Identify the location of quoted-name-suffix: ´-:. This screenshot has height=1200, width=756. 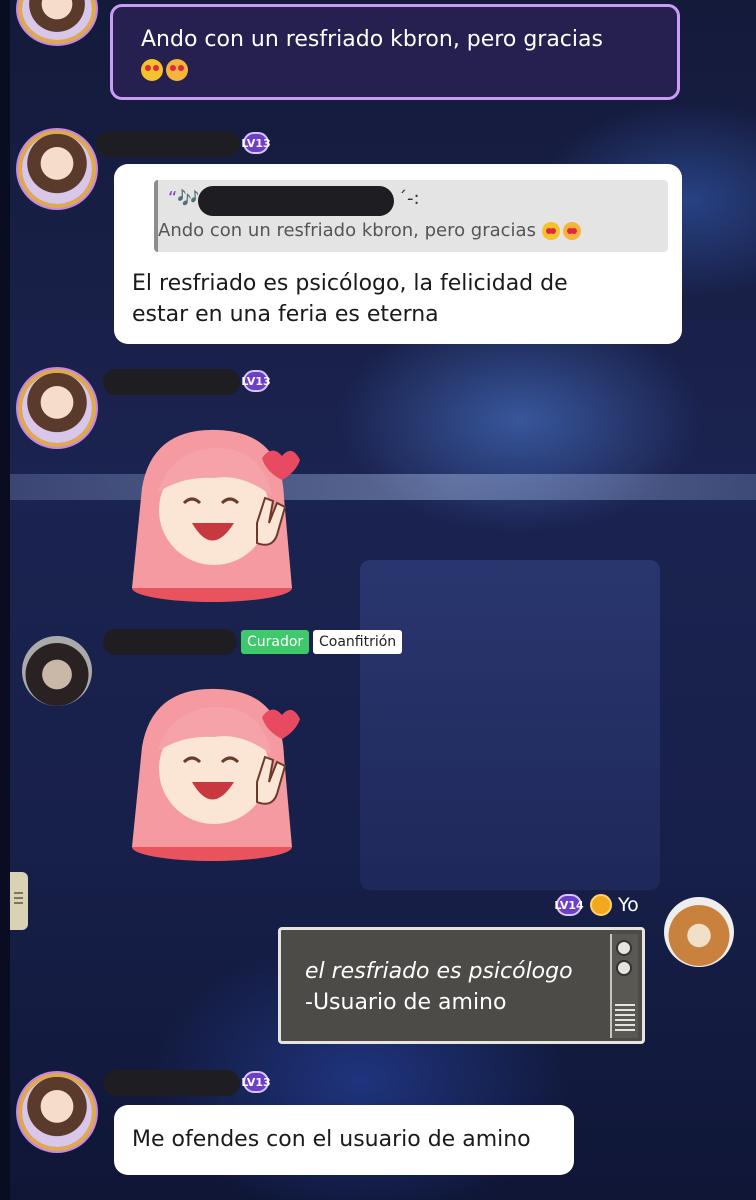
(409, 198).